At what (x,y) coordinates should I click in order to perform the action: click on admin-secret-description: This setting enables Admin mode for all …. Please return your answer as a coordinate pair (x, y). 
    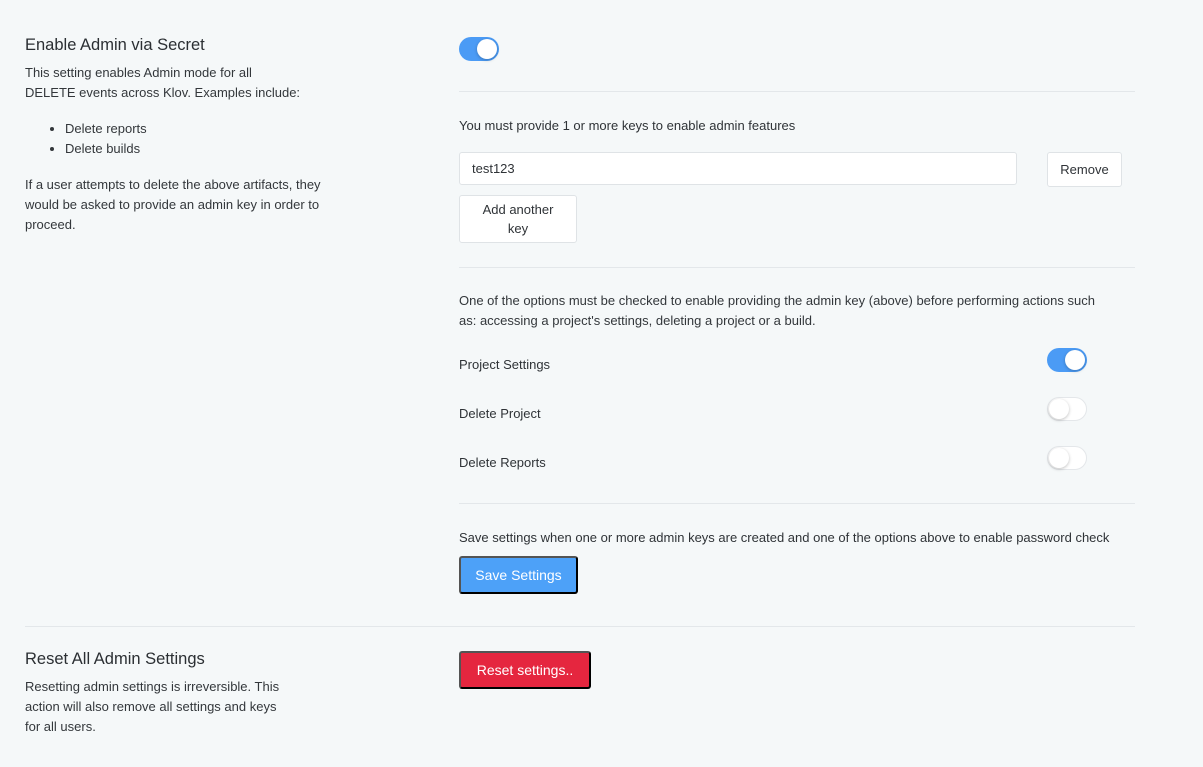
    Looking at the image, I should click on (163, 82).